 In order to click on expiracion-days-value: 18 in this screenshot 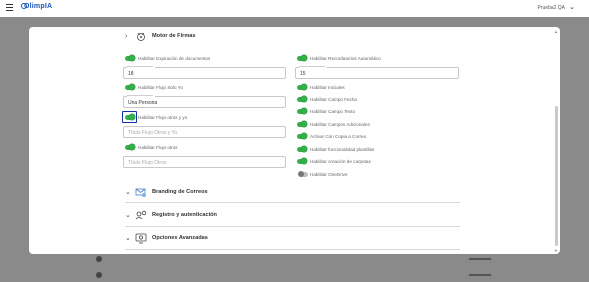, I will do `click(131, 74)`.